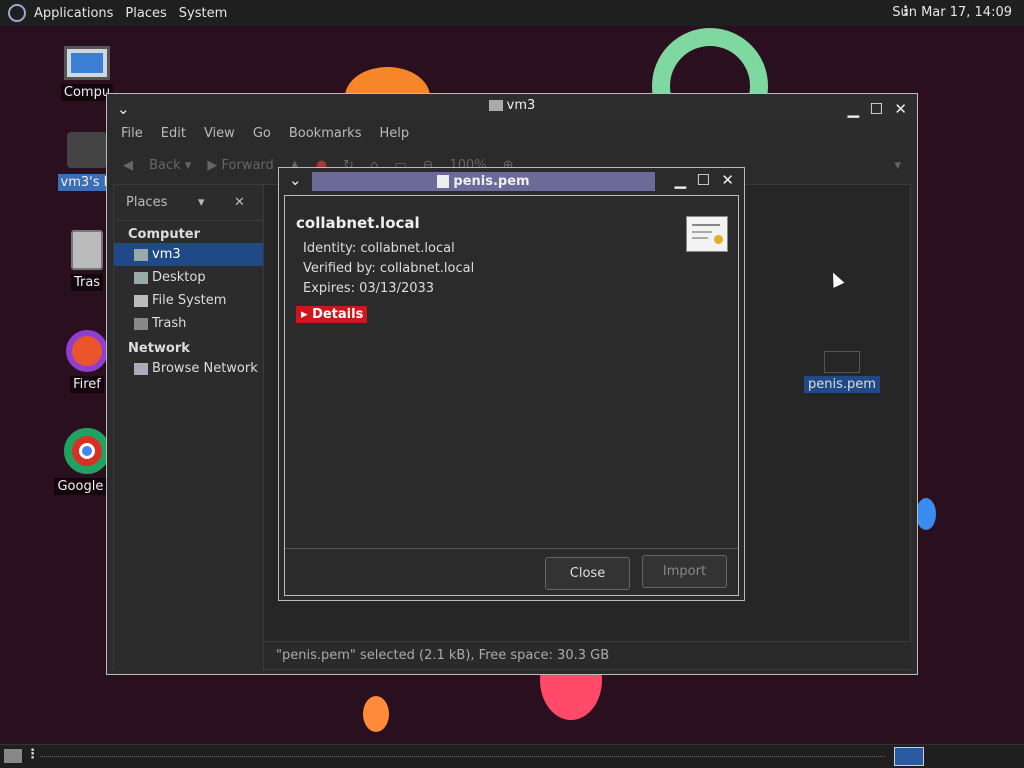  I want to click on menu-edit: Edit, so click(173, 133).